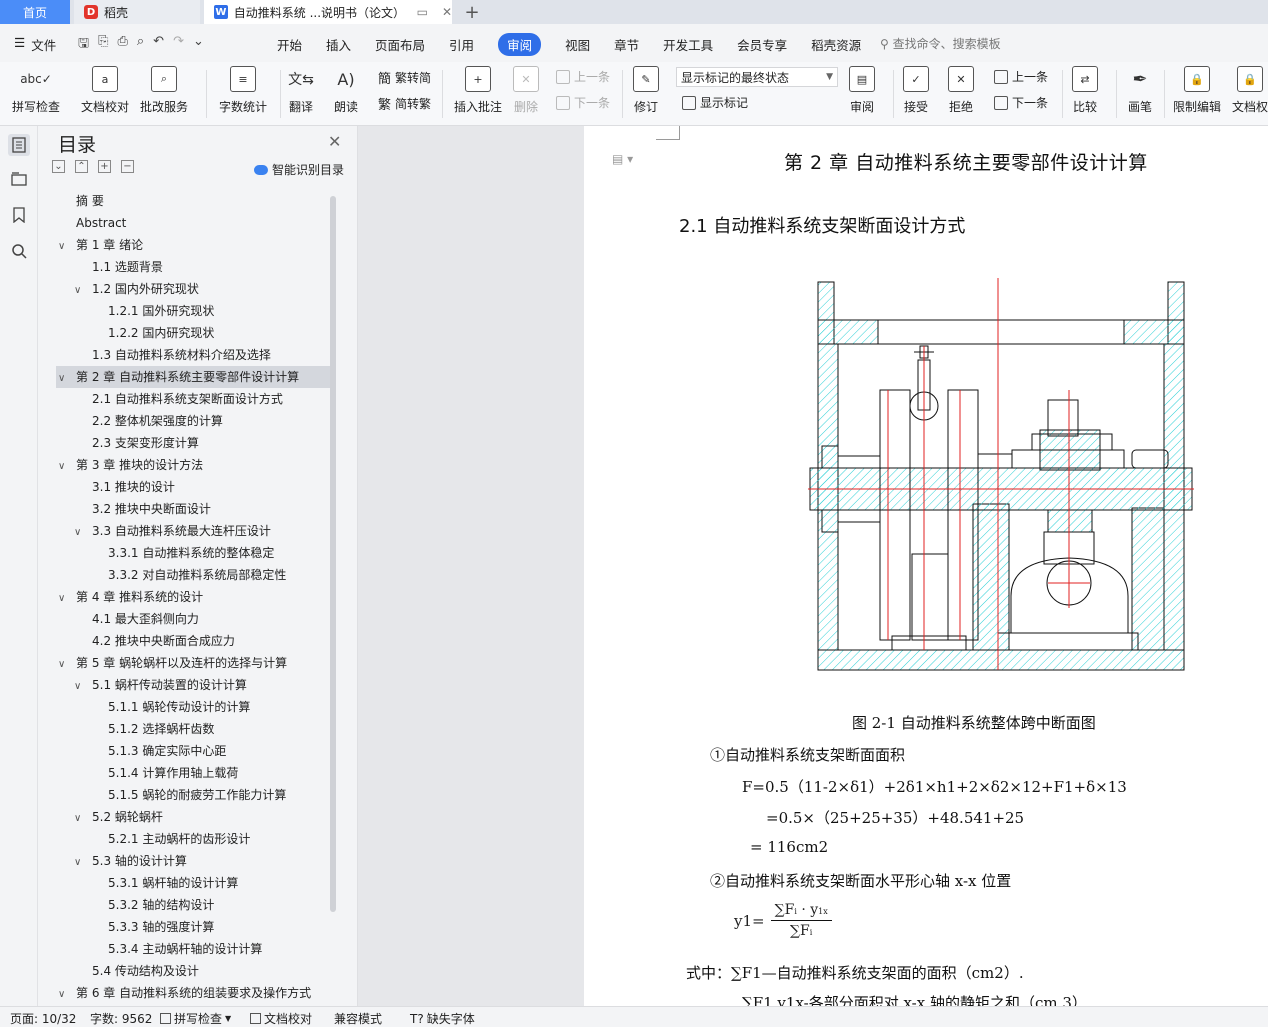  Describe the element at coordinates (193, 751) in the screenshot. I see `toc-item: 5.1.3 确定实际中心距` at that location.